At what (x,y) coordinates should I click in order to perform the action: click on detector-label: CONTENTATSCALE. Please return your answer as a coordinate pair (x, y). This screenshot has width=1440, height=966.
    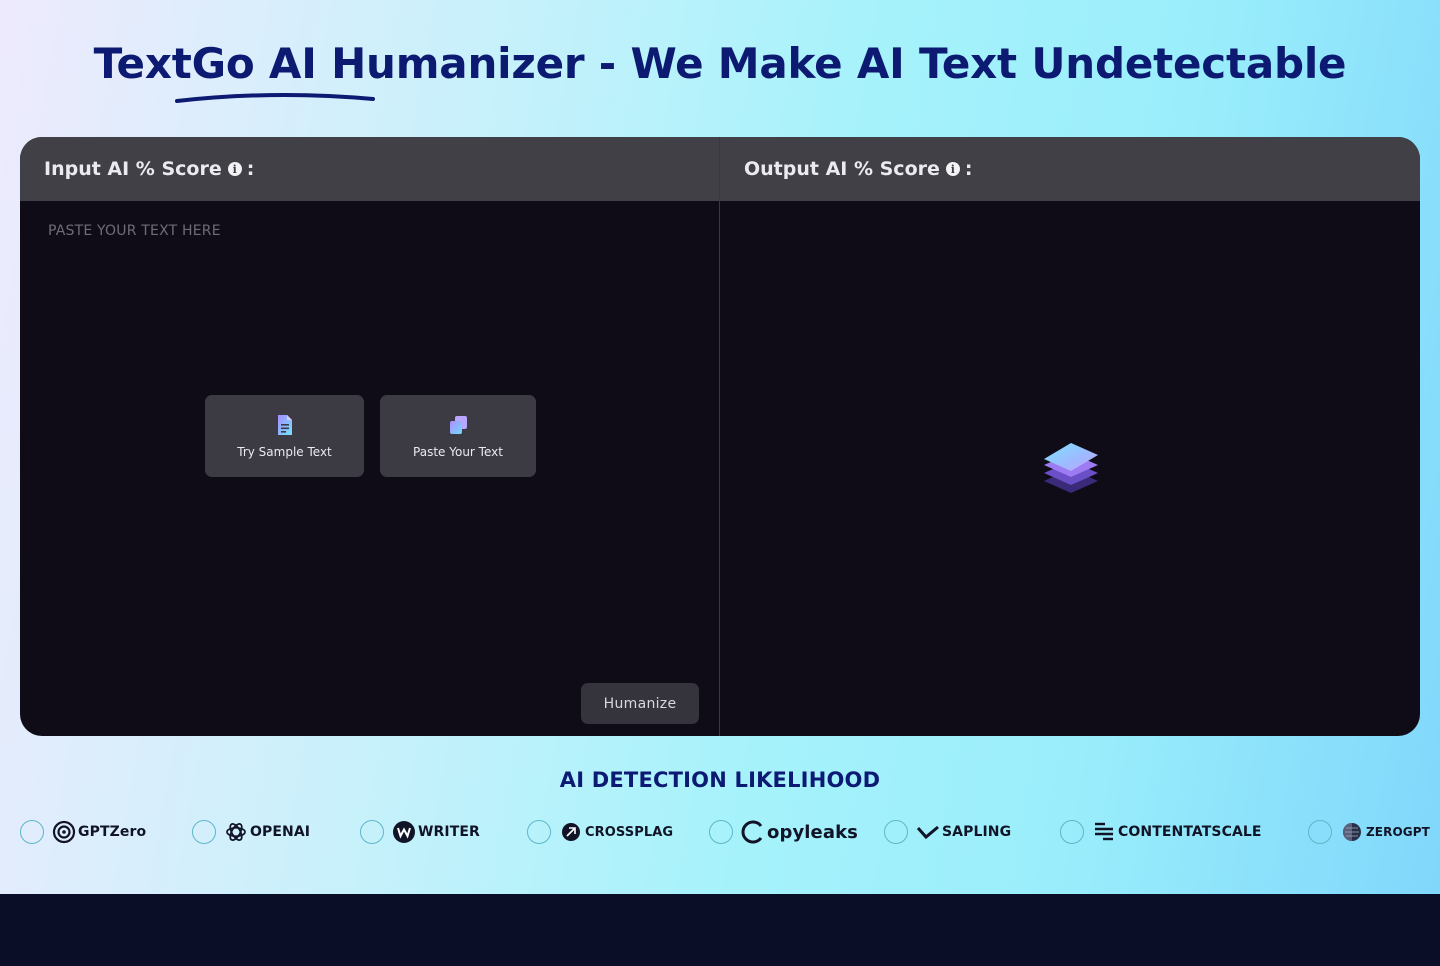
    Looking at the image, I should click on (1190, 832).